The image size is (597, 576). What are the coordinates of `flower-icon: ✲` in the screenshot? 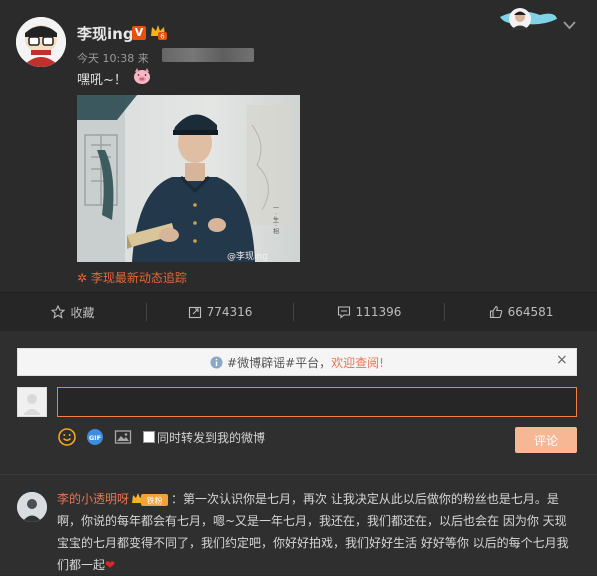 It's located at (82, 278).